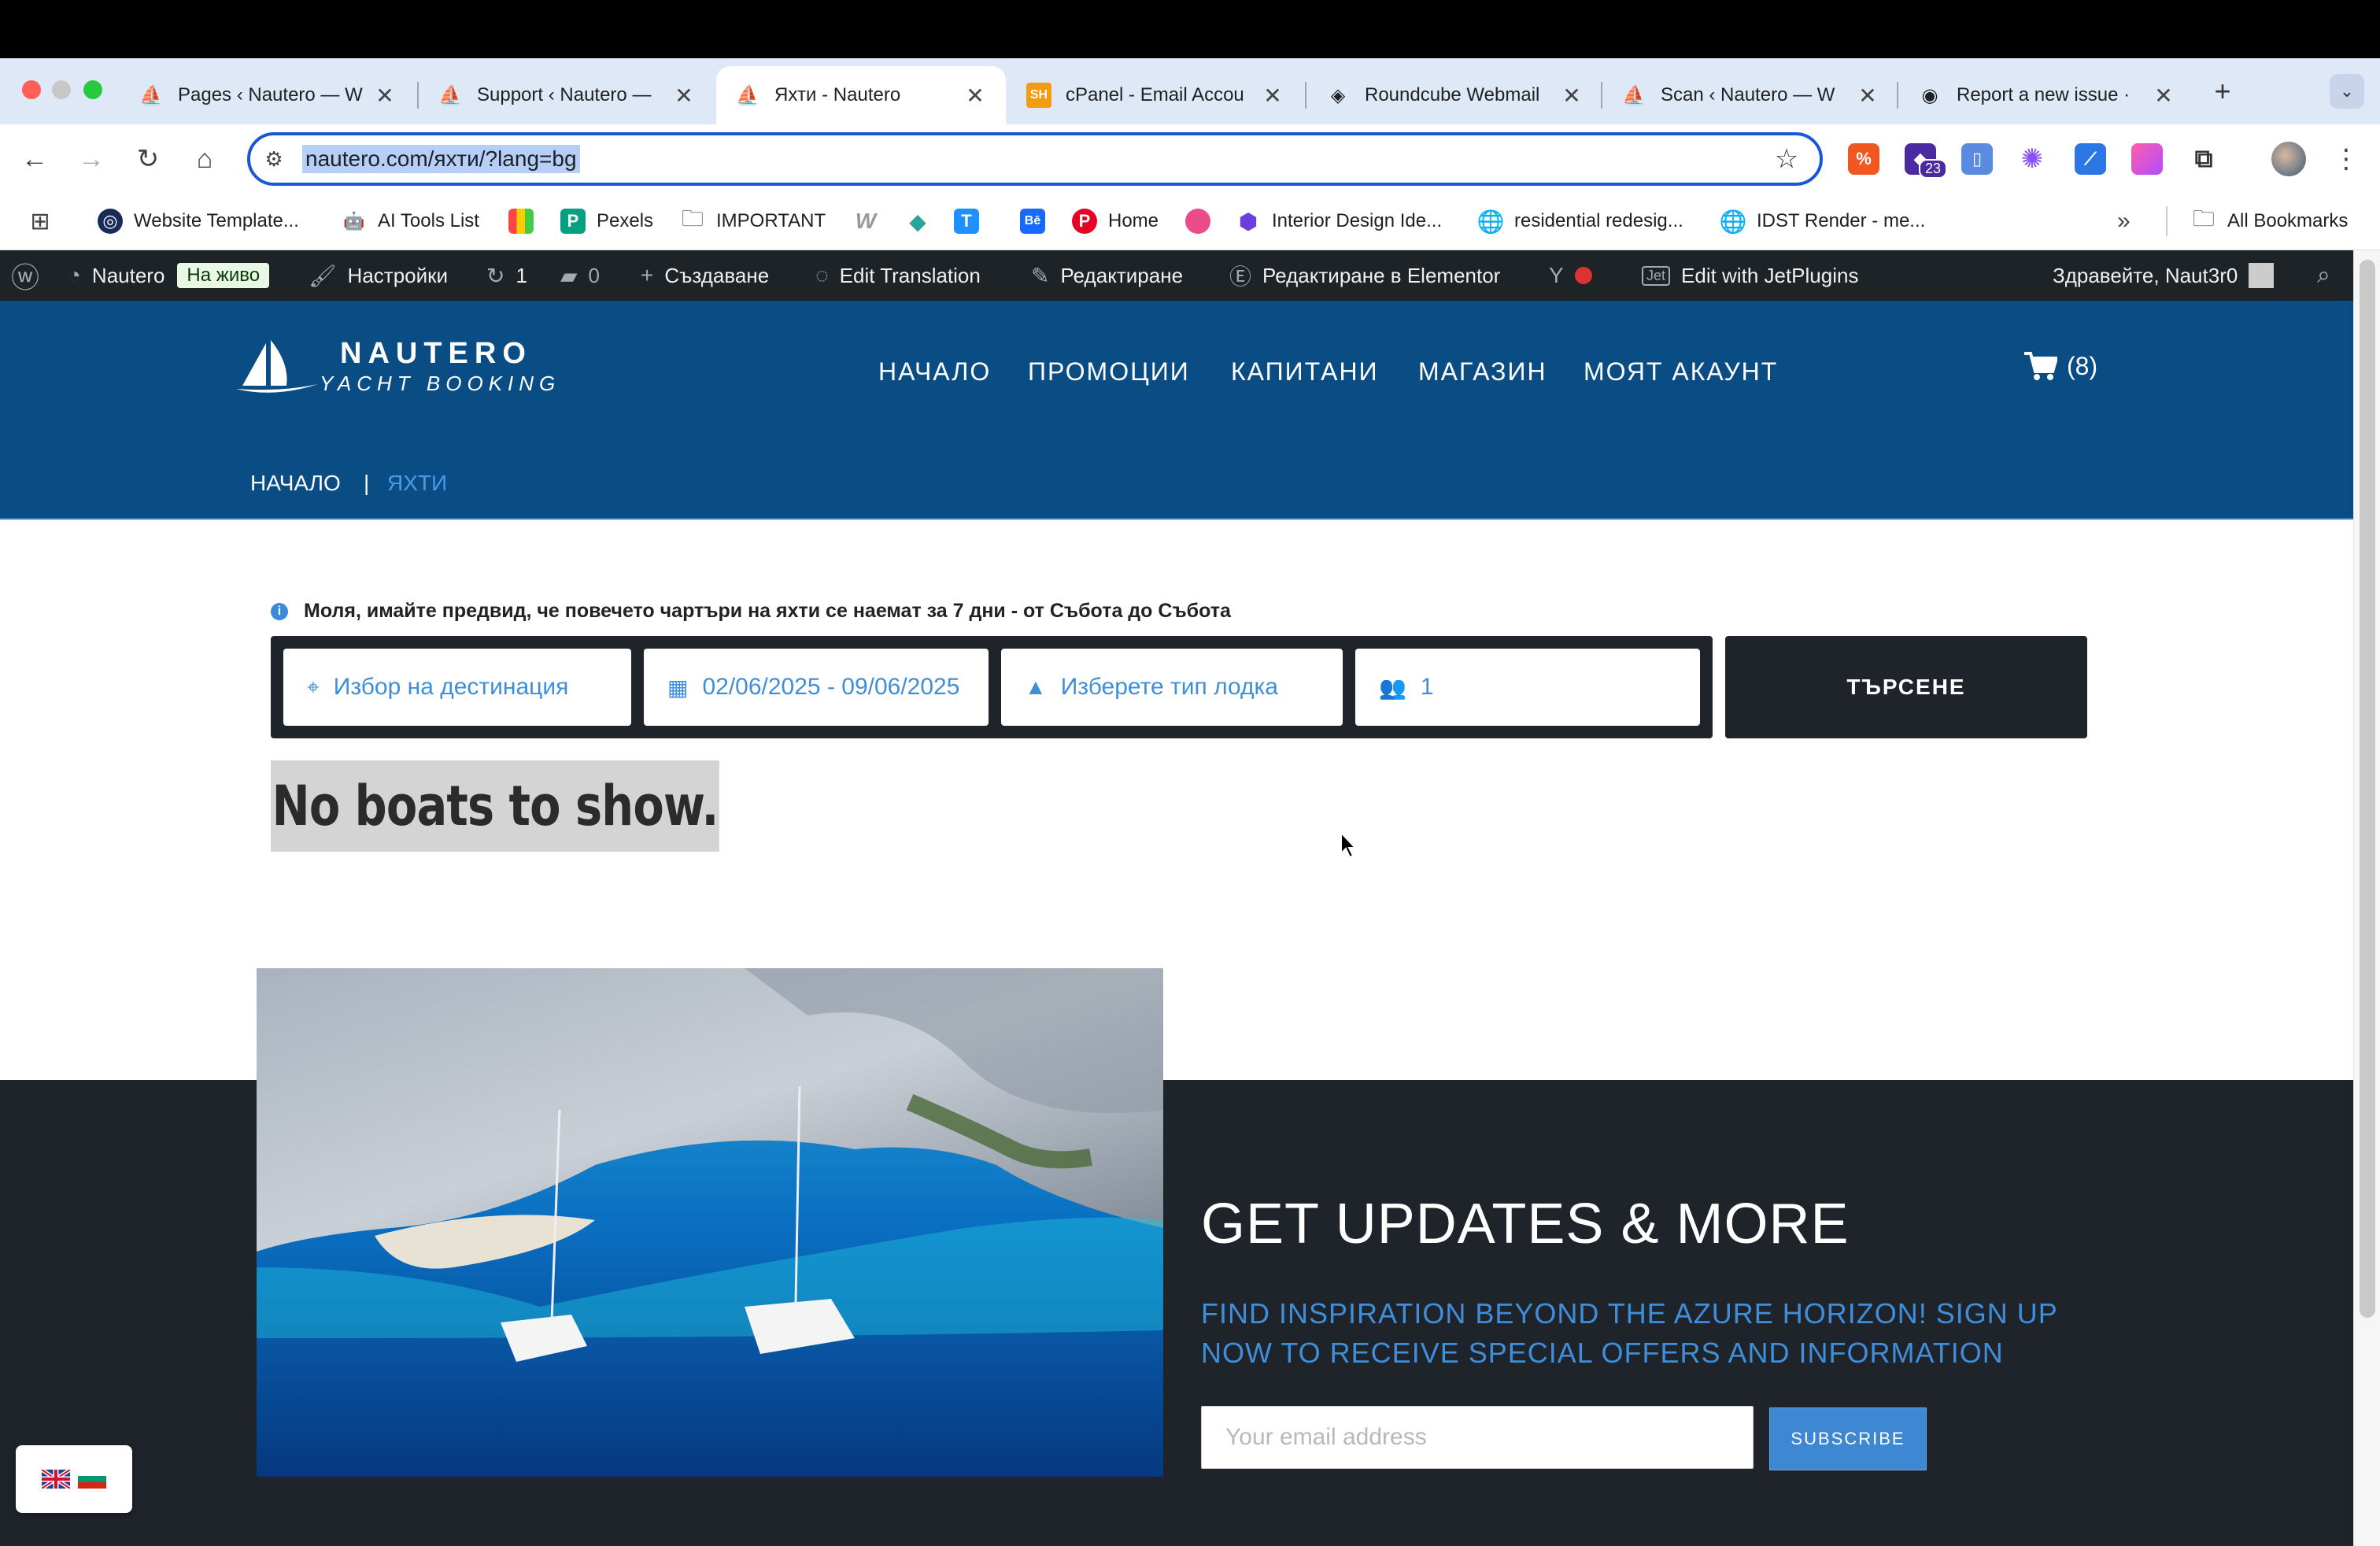 The image size is (2380, 1546). What do you see at coordinates (1107, 275) in the screenshot?
I see `wp-edit: ✎ Редактиране` at bounding box center [1107, 275].